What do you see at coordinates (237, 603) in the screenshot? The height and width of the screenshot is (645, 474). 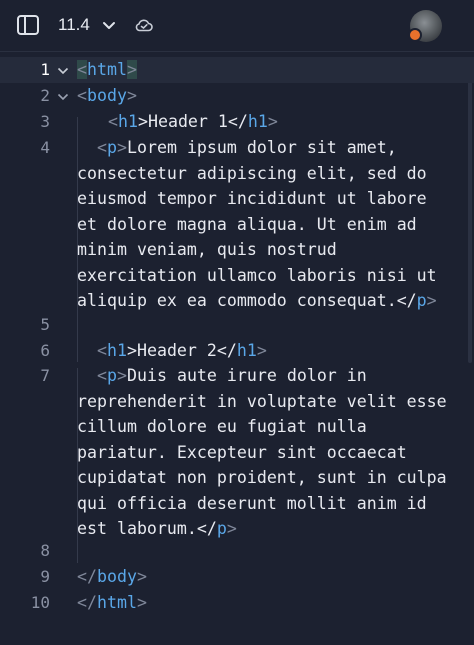 I see `code-line-10: 10 </html>` at bounding box center [237, 603].